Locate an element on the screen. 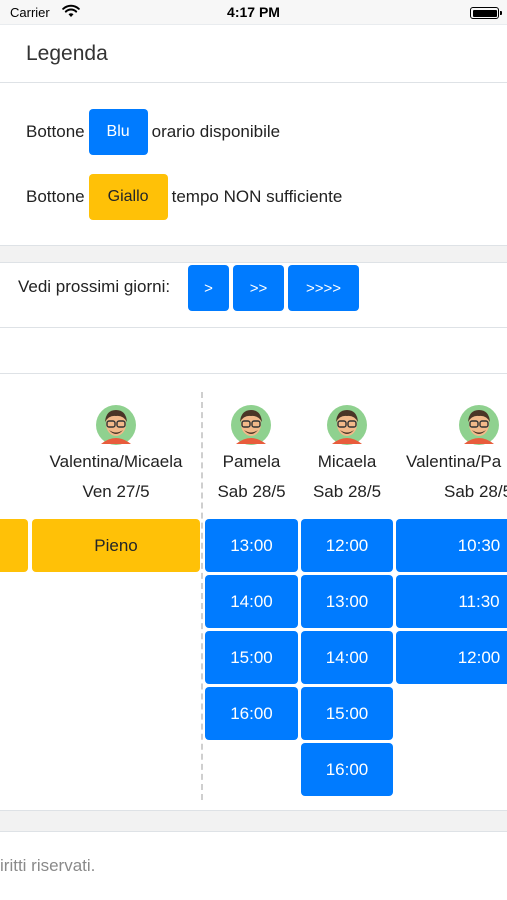  next-days-label: Vedi prossimi giorni: is located at coordinates (94, 286).